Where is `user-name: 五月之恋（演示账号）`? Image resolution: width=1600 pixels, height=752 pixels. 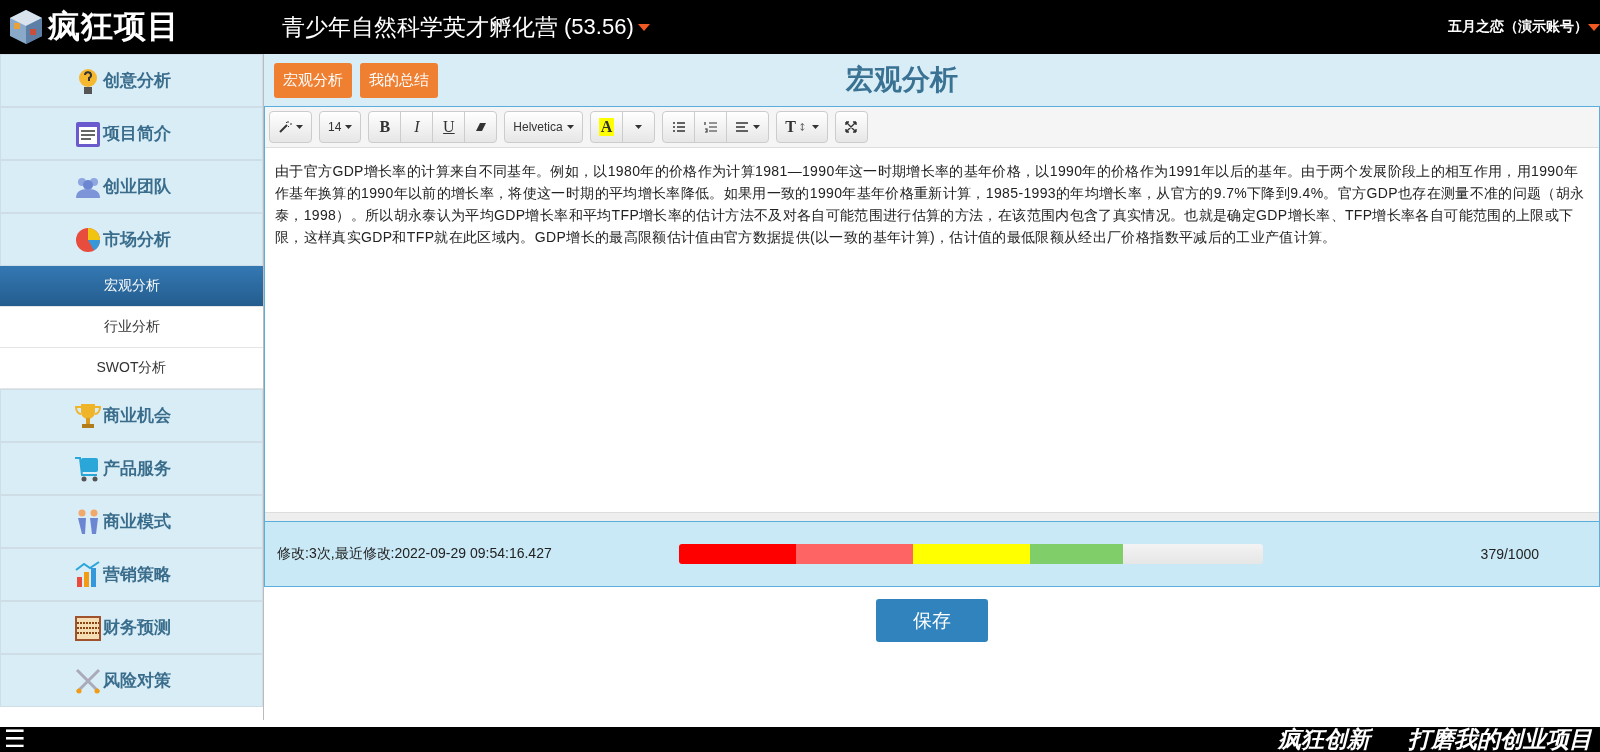 user-name: 五月之恋（演示账号） is located at coordinates (1518, 27).